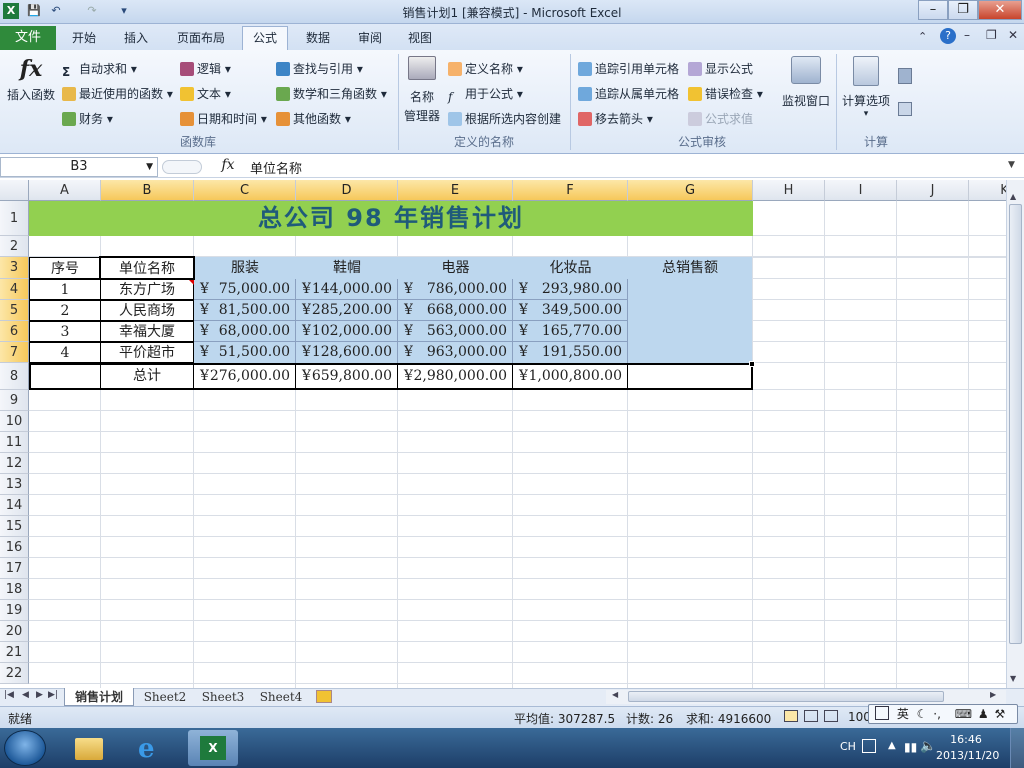 The image size is (1024, 768). Describe the element at coordinates (455, 352) in the screenshot. I see `table-cell-money: ¥963,000.00` at that location.